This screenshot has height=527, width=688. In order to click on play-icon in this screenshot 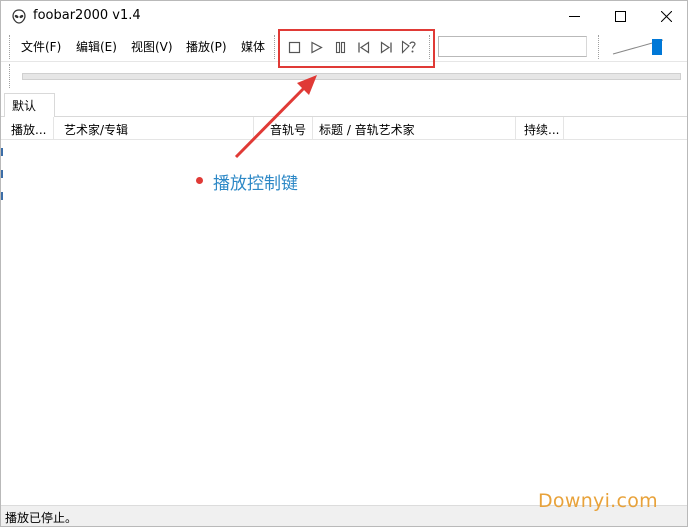, I will do `click(316, 47)`.